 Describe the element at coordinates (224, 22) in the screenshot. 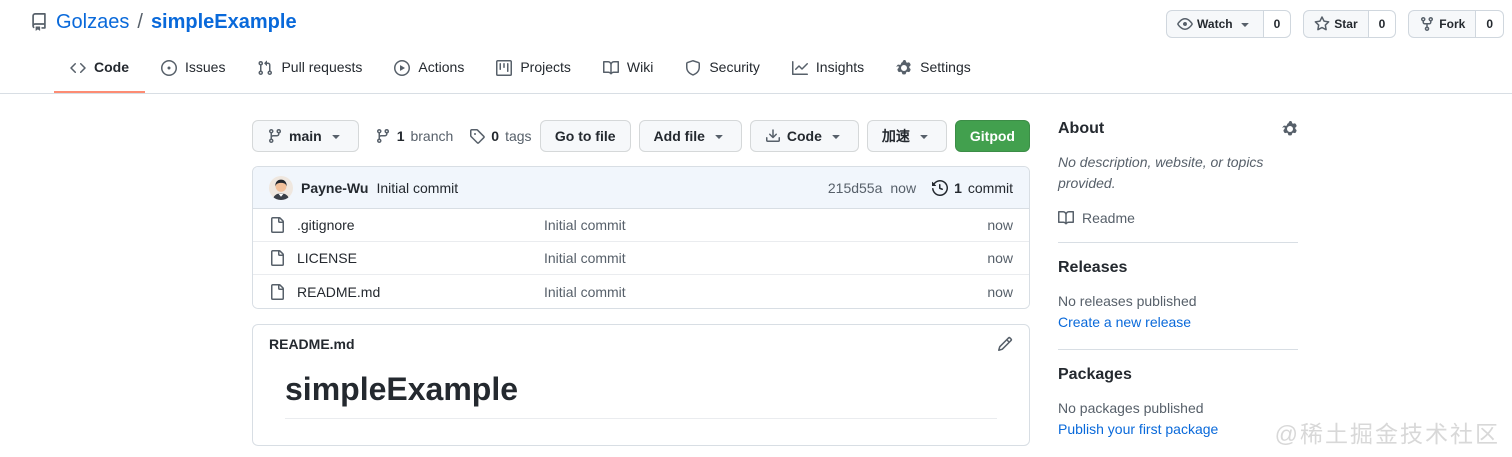

I see `repo-link: simpleExample` at that location.